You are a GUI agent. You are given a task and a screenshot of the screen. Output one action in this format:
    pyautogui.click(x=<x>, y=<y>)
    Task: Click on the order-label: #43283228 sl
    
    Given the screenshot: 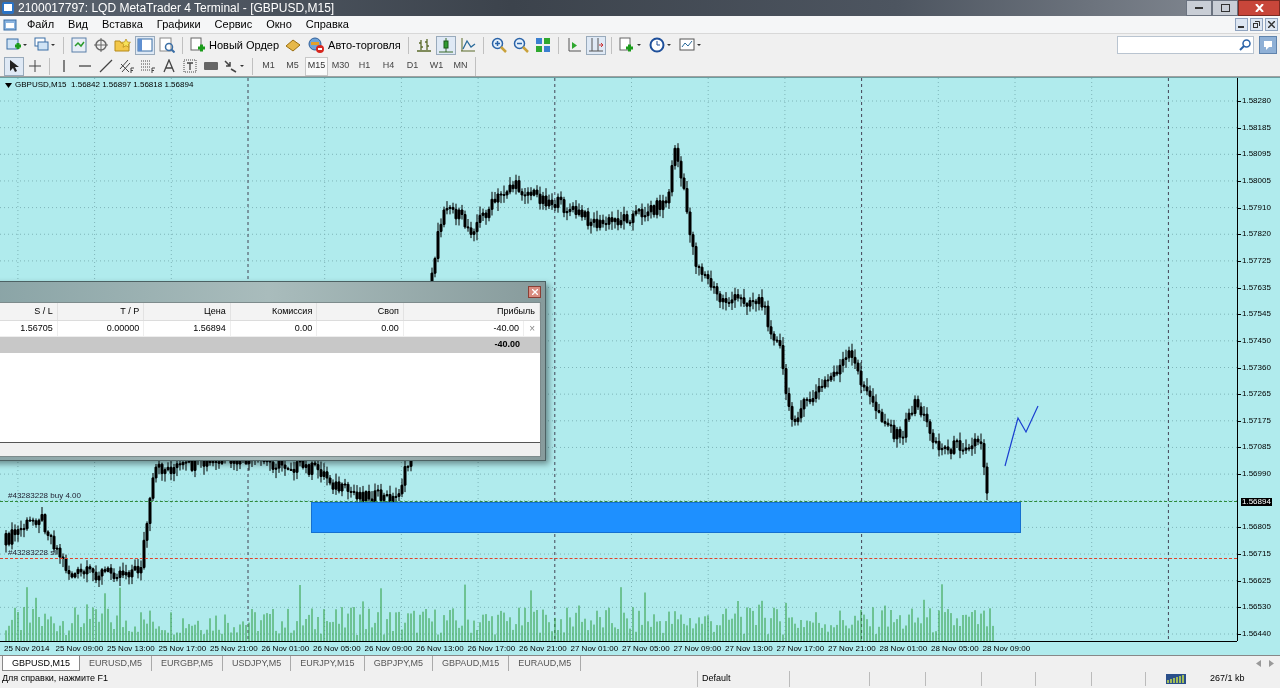 What is the action you would take?
    pyautogui.click(x=32, y=553)
    